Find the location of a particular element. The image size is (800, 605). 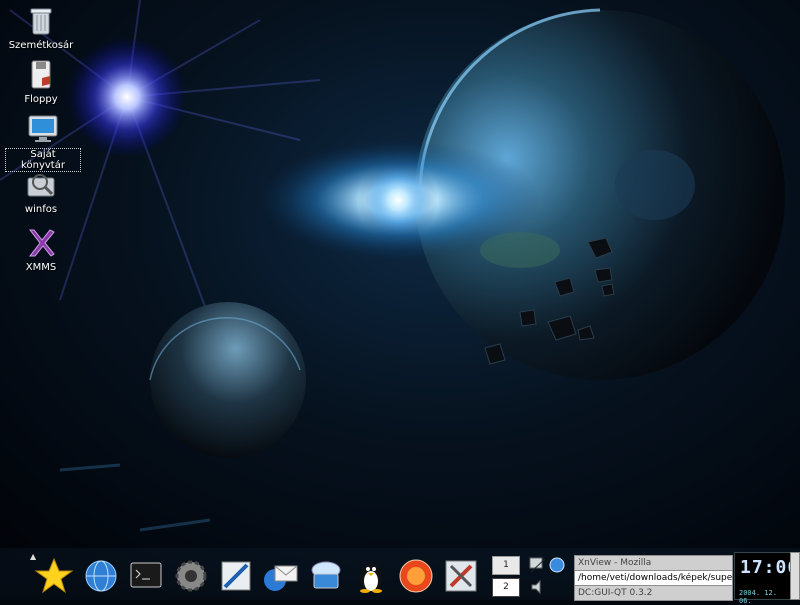

globe-icon is located at coordinates (101, 576).